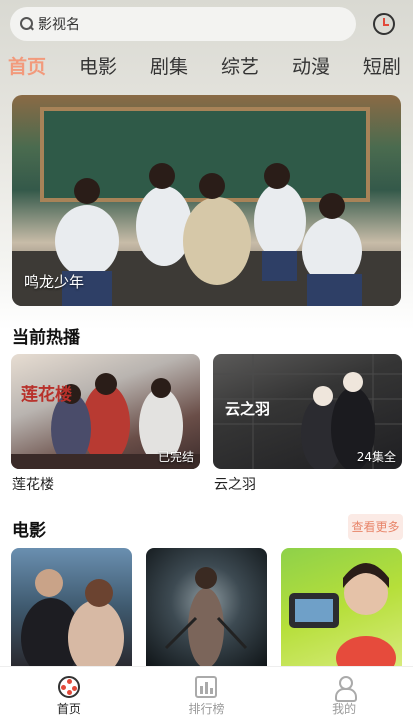  What do you see at coordinates (27, 24) in the screenshot?
I see `search-icon` at bounding box center [27, 24].